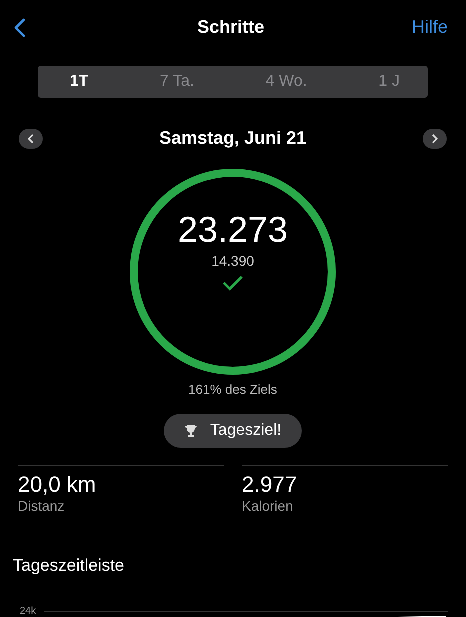 This screenshot has width=466, height=617. Describe the element at coordinates (42, 506) in the screenshot. I see `stat-label: Distanz` at that location.